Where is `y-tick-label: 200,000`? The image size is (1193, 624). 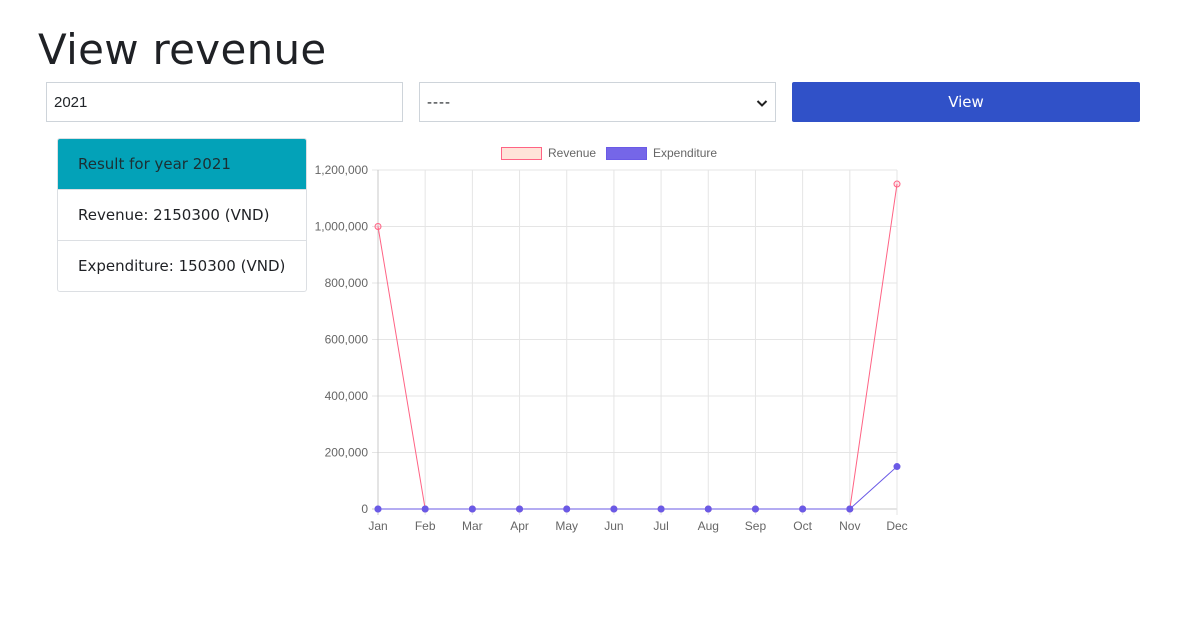
y-tick-label: 200,000 is located at coordinates (347, 453).